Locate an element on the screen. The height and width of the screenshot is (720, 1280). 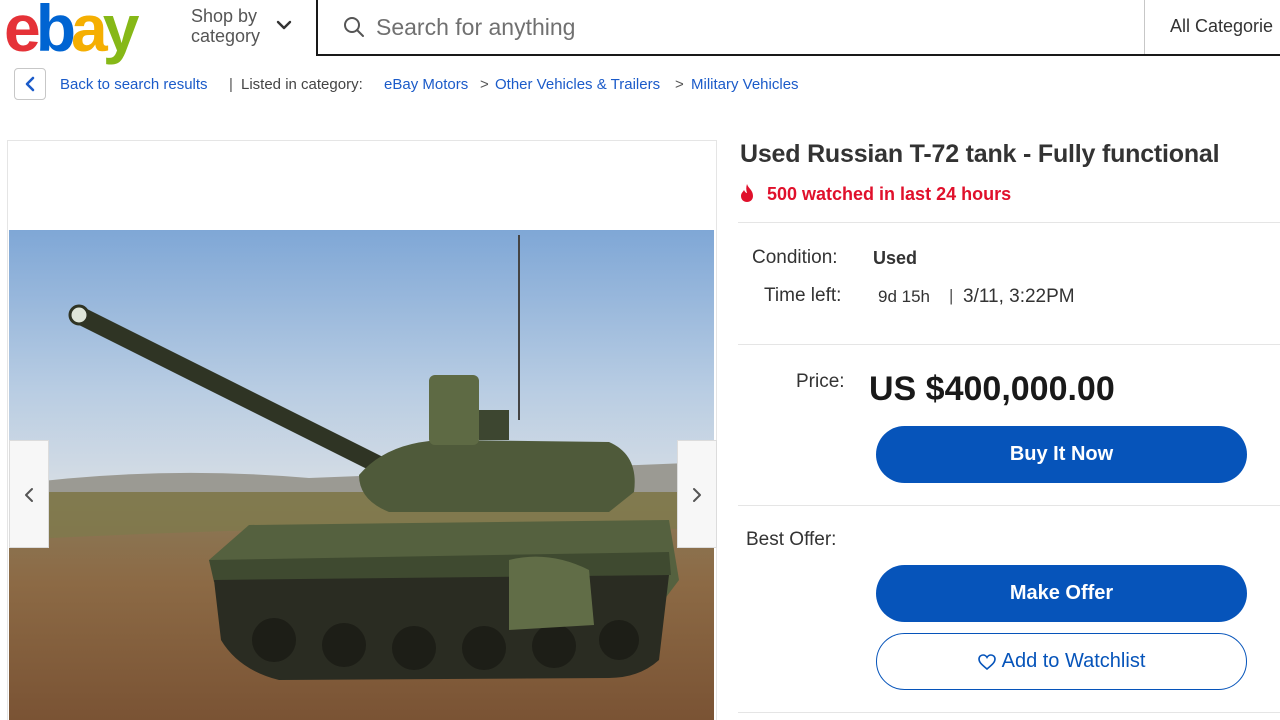
logo-letter-b: b is located at coordinates (55, 32).